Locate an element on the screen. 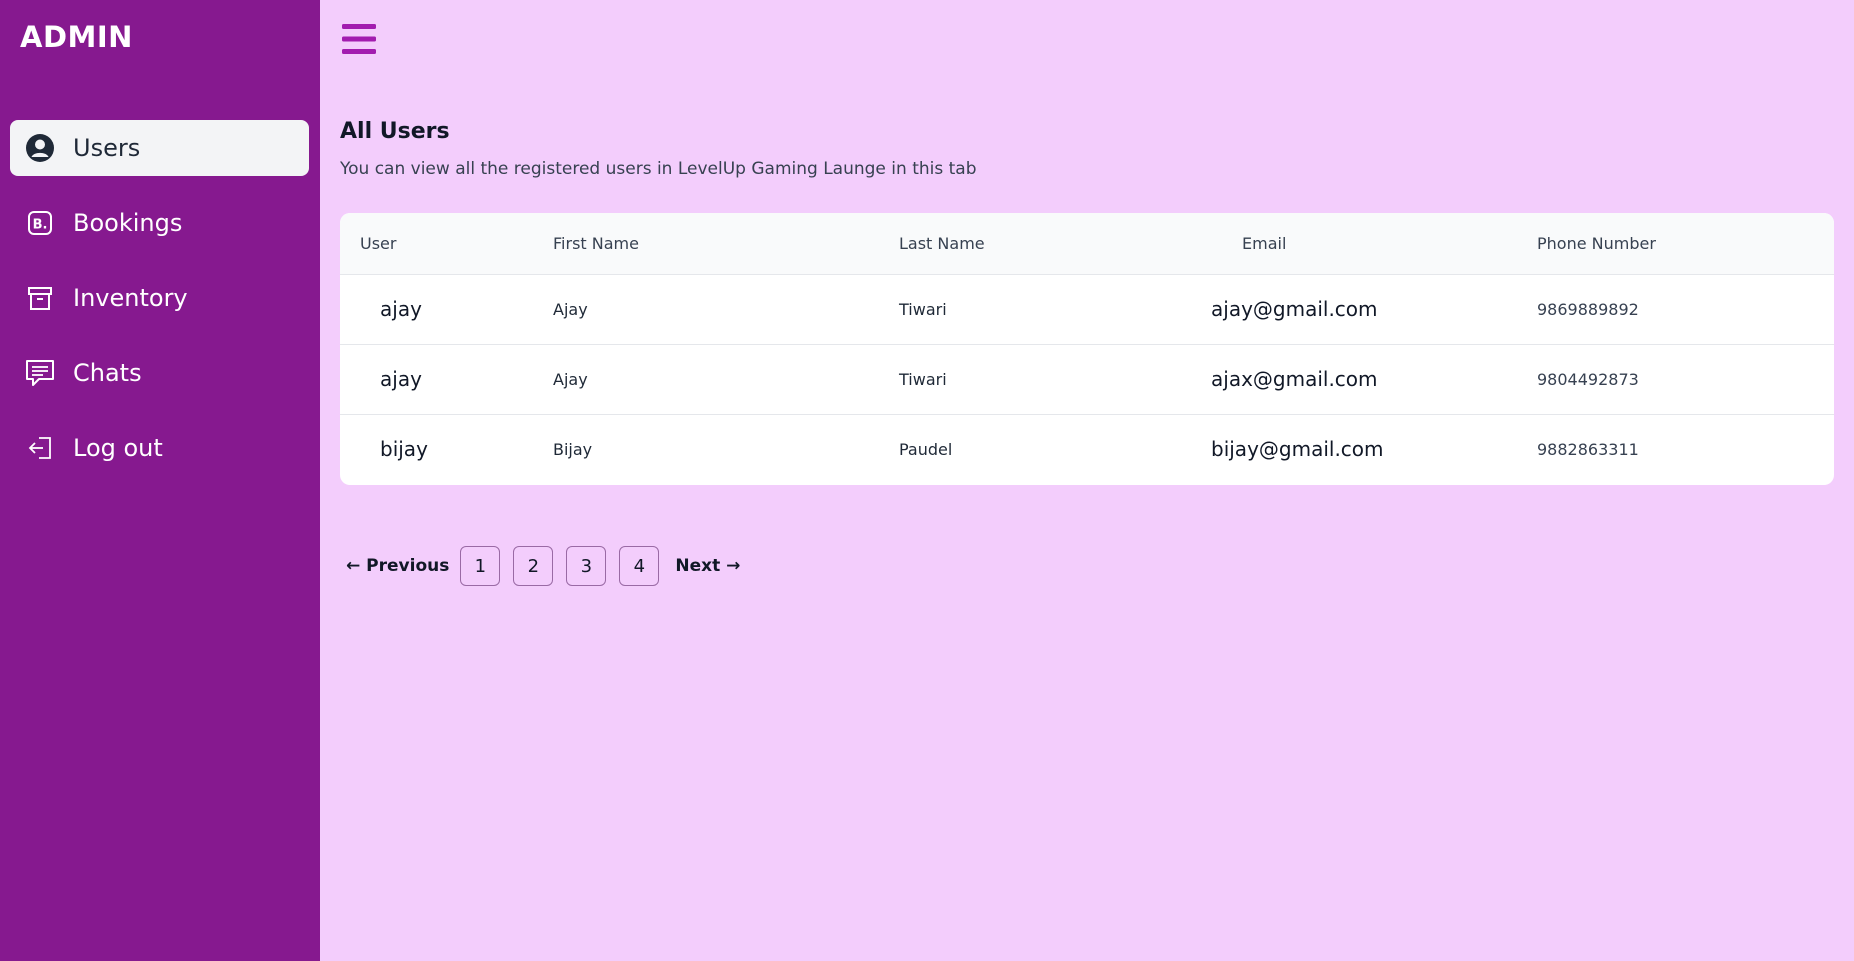  cell-phone: 9882863311 is located at coordinates (1588, 449).